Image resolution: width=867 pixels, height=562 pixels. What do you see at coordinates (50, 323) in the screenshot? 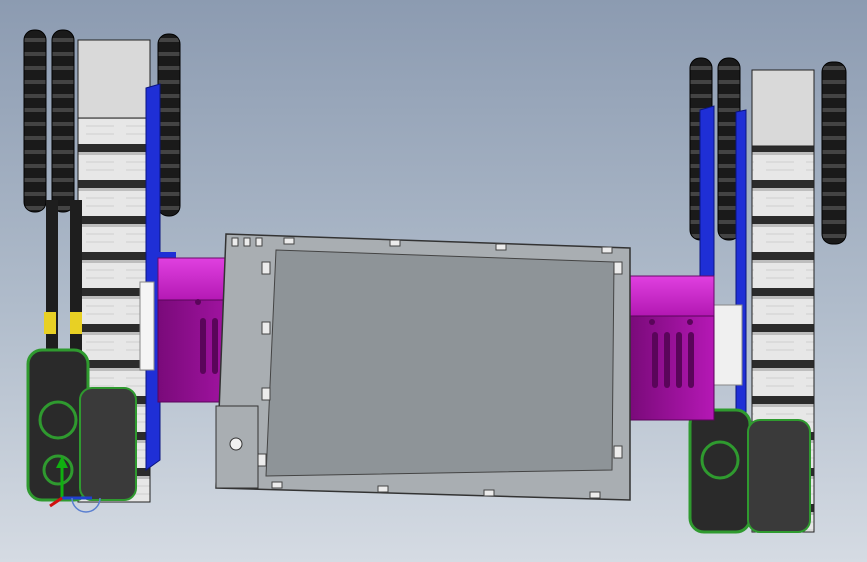
I see `left-arm-highlight` at bounding box center [50, 323].